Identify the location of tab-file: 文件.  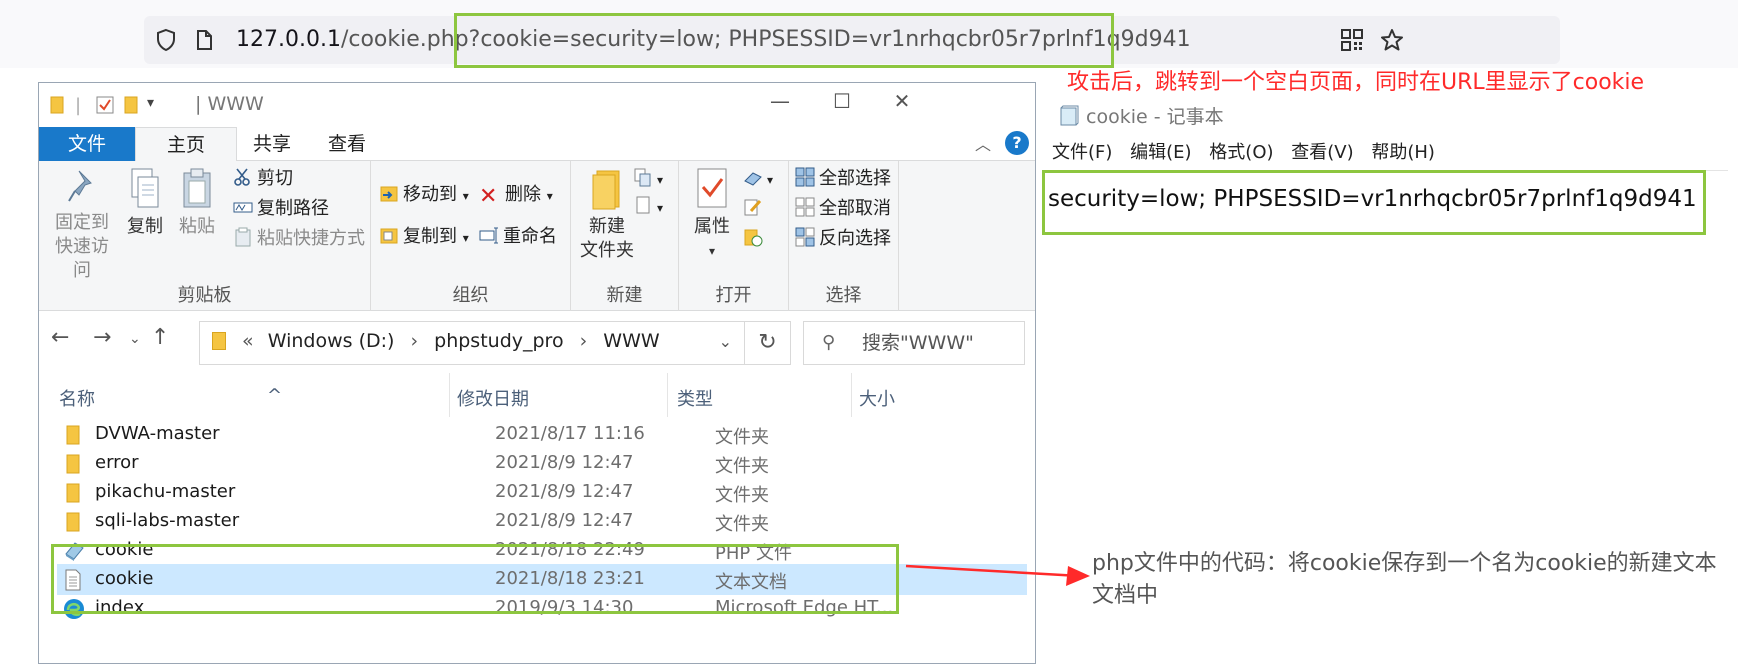
(87, 144).